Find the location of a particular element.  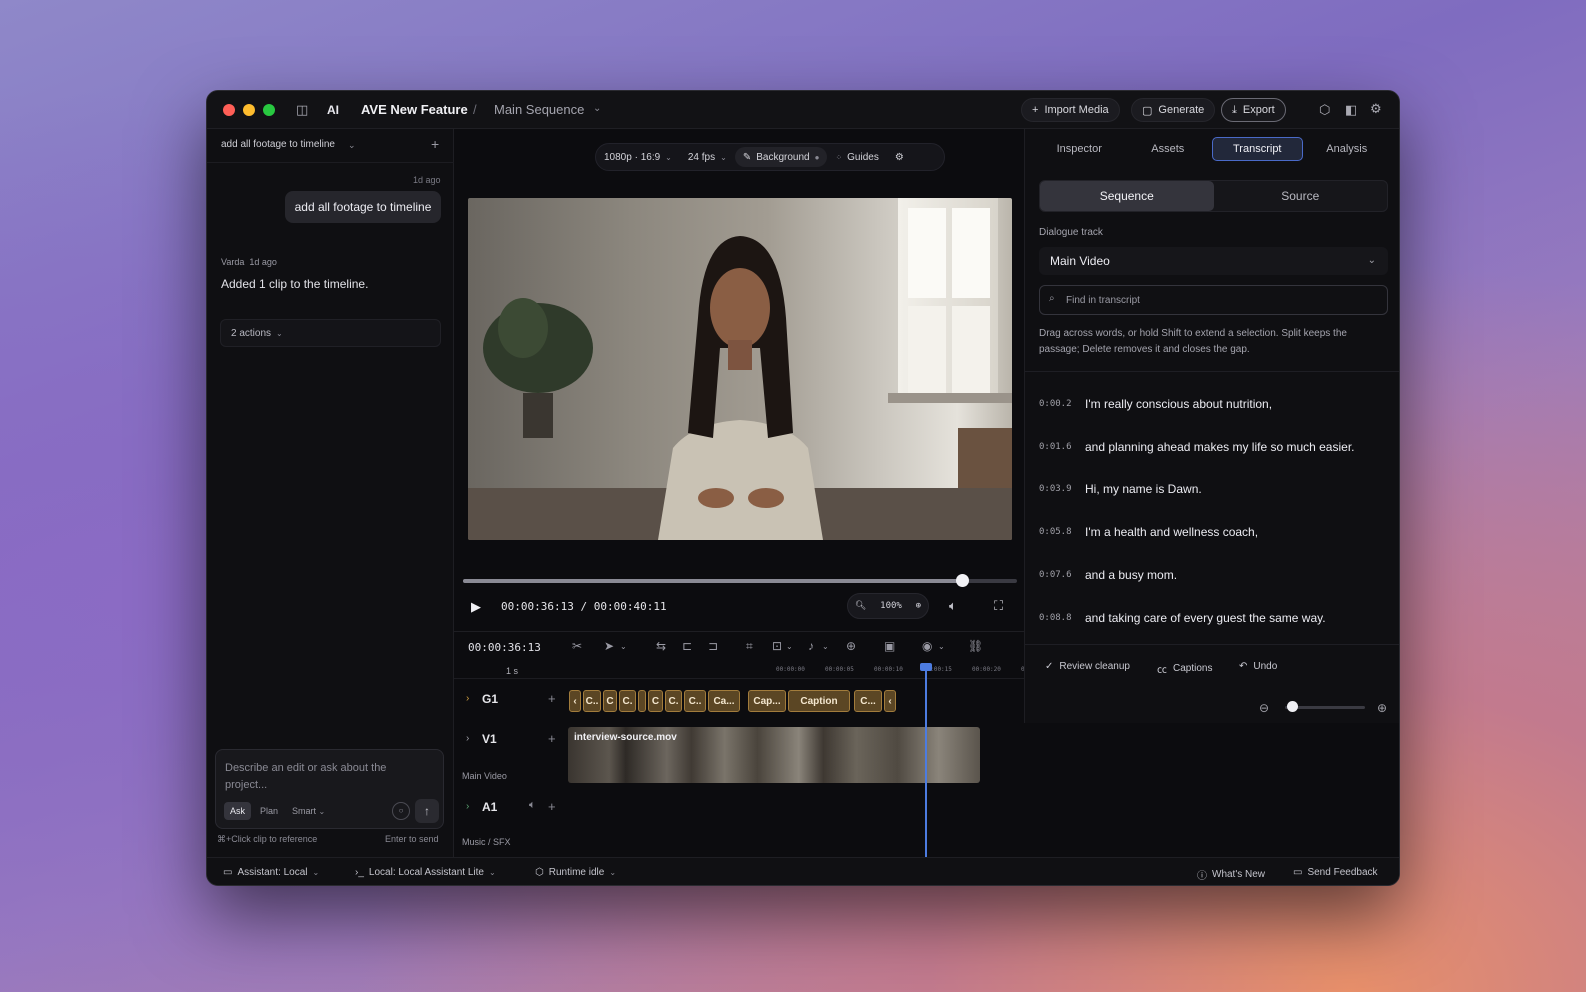

undo-button: ↶ Undo is located at coordinates (1258, 666).